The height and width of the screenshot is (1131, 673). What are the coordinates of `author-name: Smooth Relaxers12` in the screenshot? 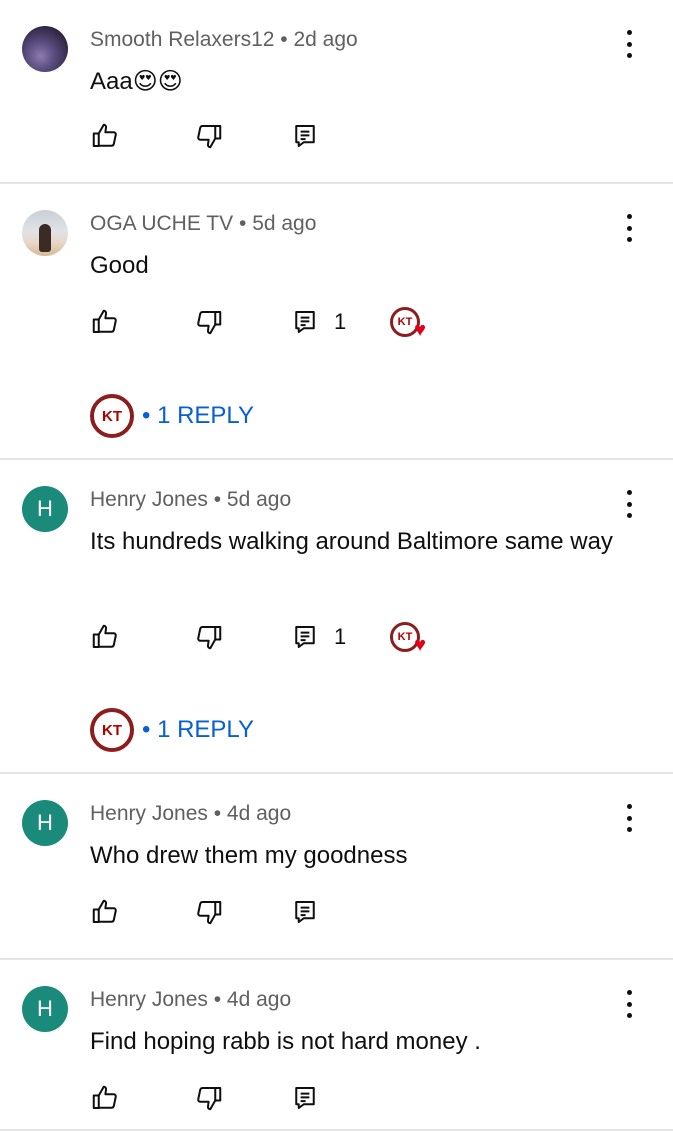 It's located at (182, 39).